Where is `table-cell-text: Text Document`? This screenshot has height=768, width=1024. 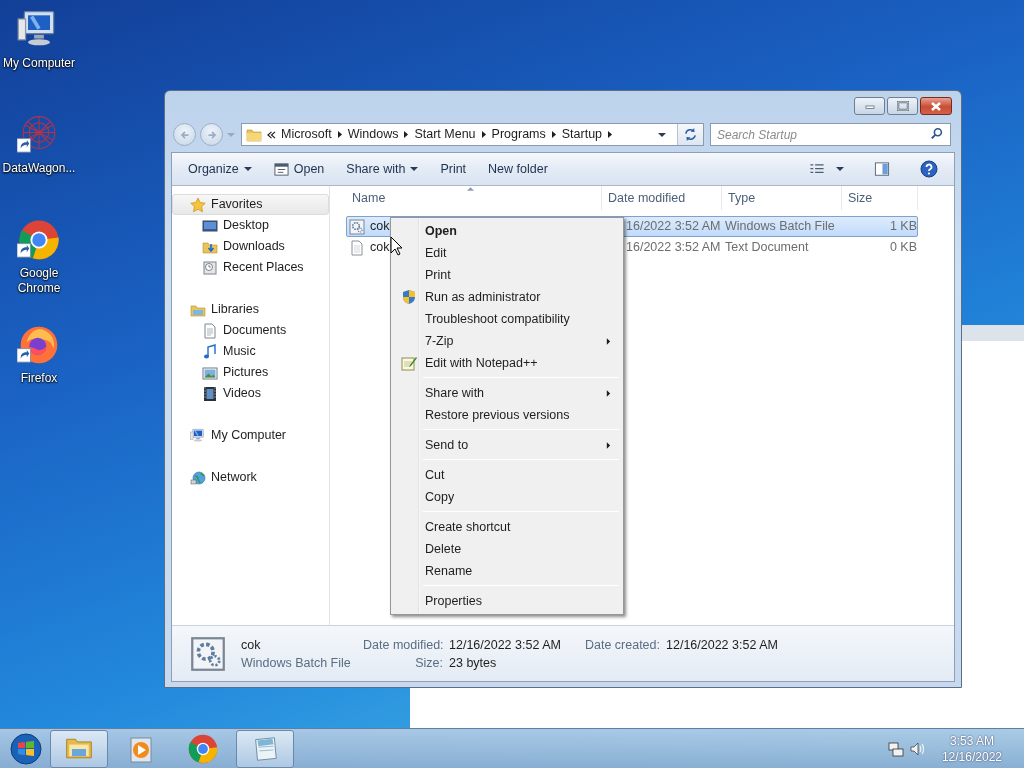
table-cell-text: Text Document is located at coordinates (767, 248).